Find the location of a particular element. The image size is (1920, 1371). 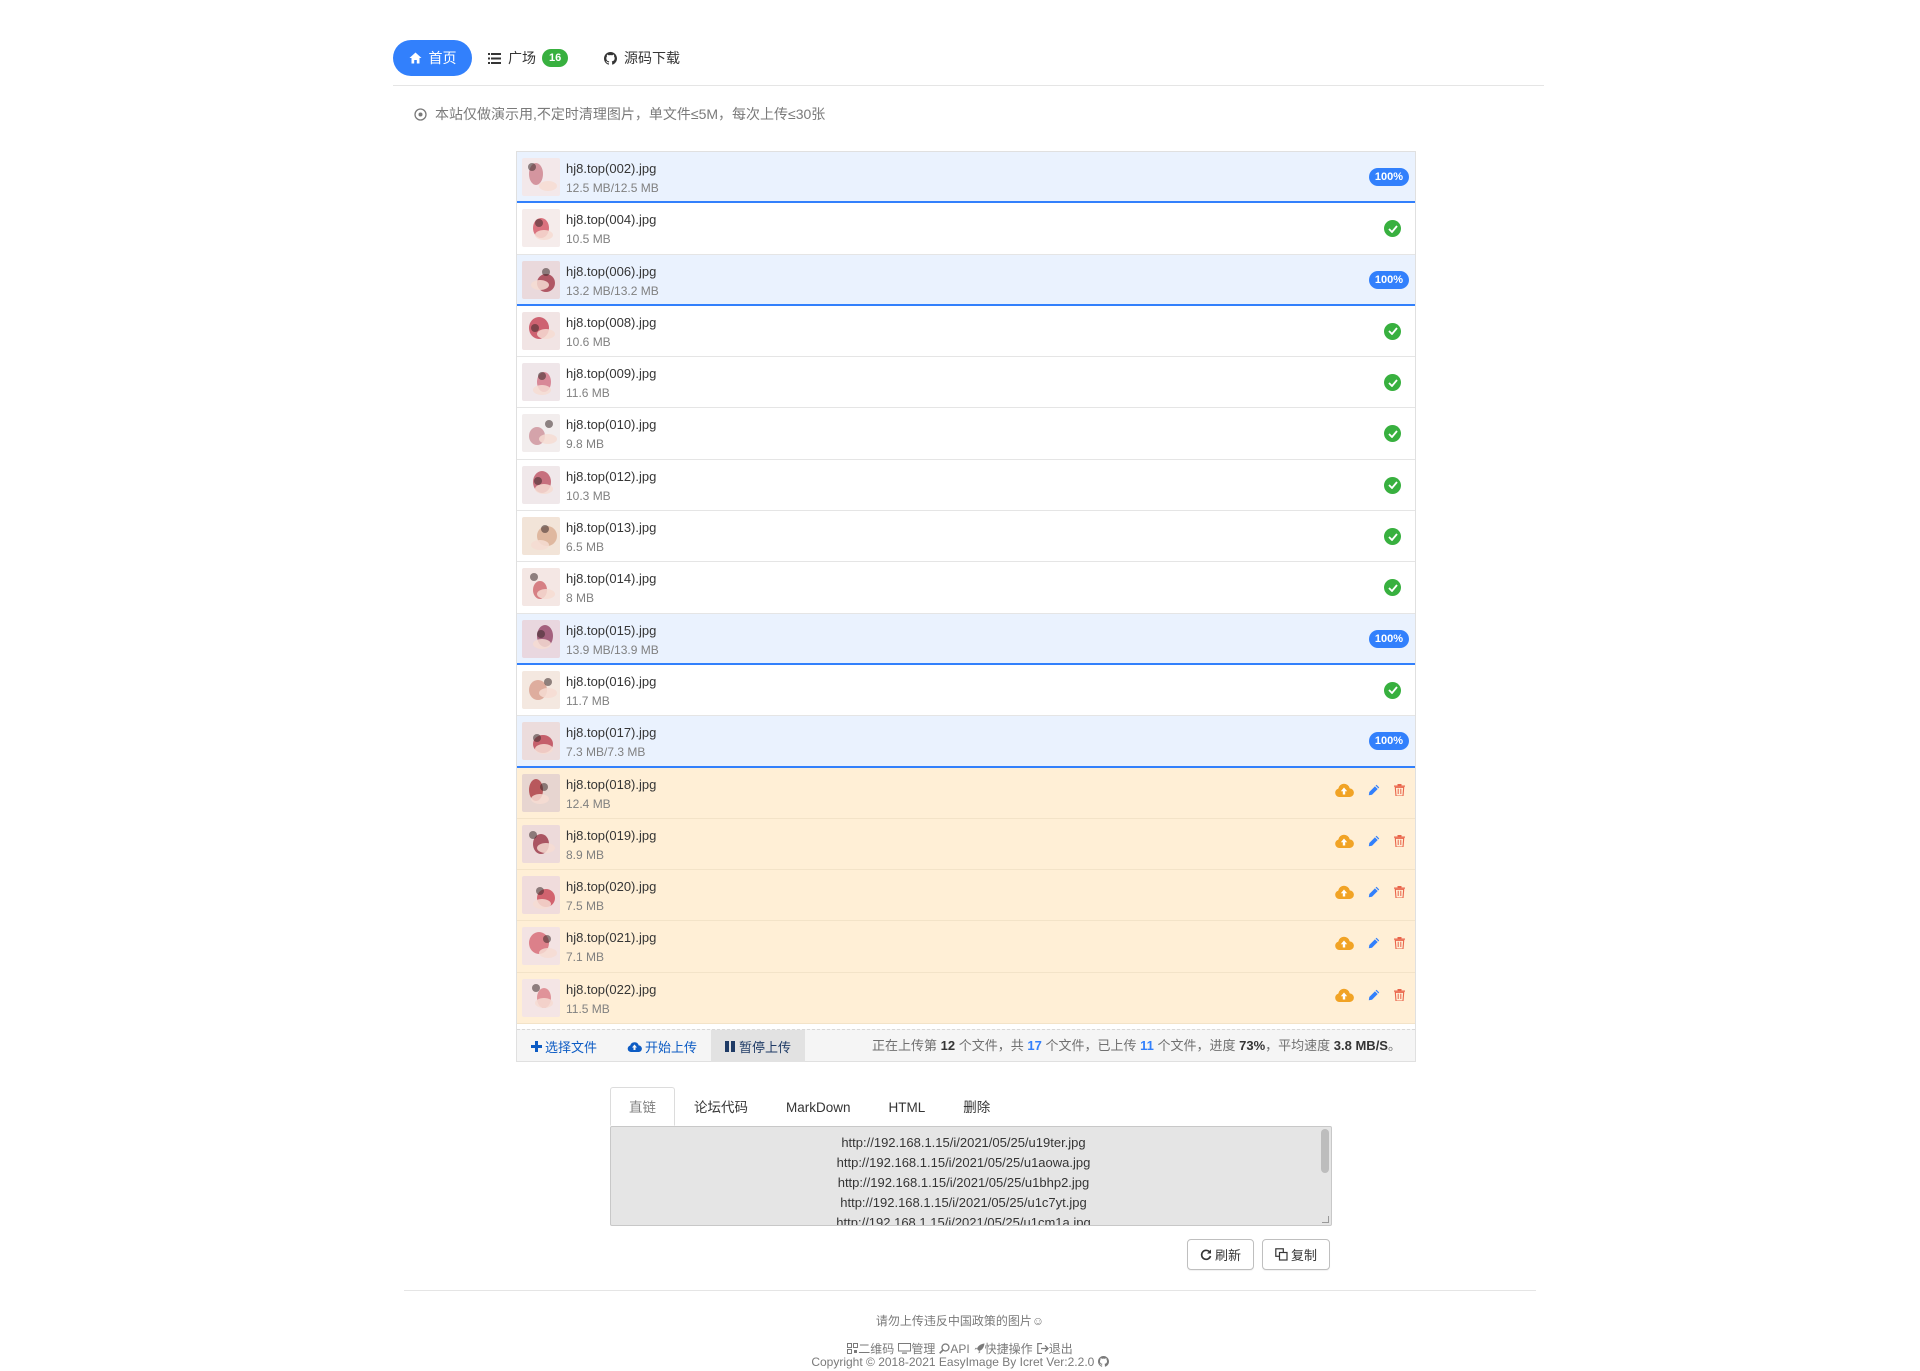

footer-divider is located at coordinates (970, 1290).